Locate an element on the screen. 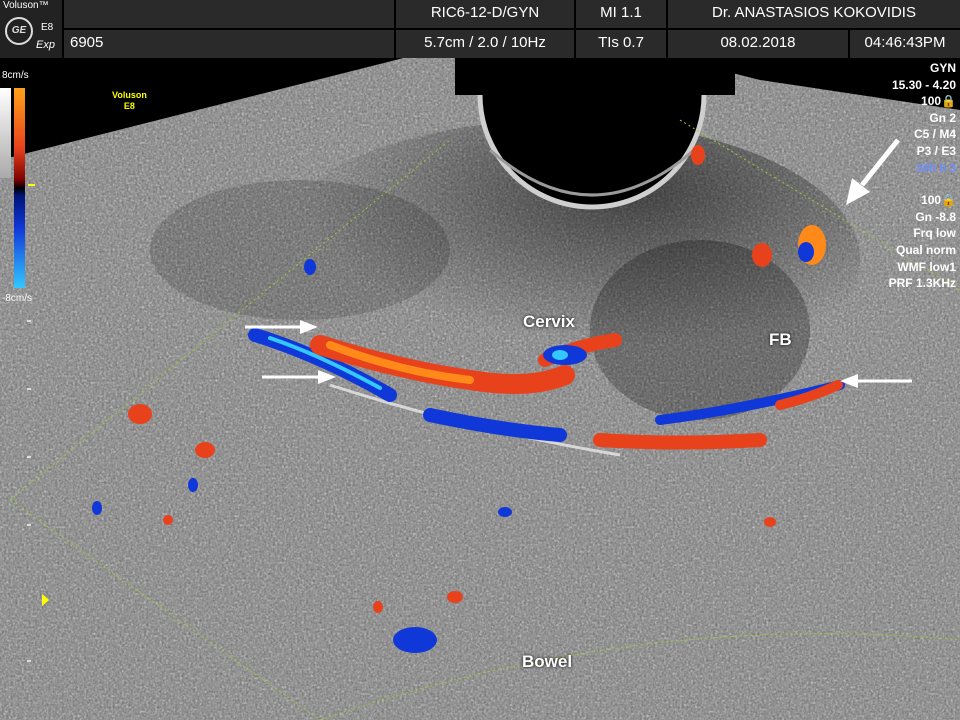  watermark-line2: E8 is located at coordinates (129, 106).